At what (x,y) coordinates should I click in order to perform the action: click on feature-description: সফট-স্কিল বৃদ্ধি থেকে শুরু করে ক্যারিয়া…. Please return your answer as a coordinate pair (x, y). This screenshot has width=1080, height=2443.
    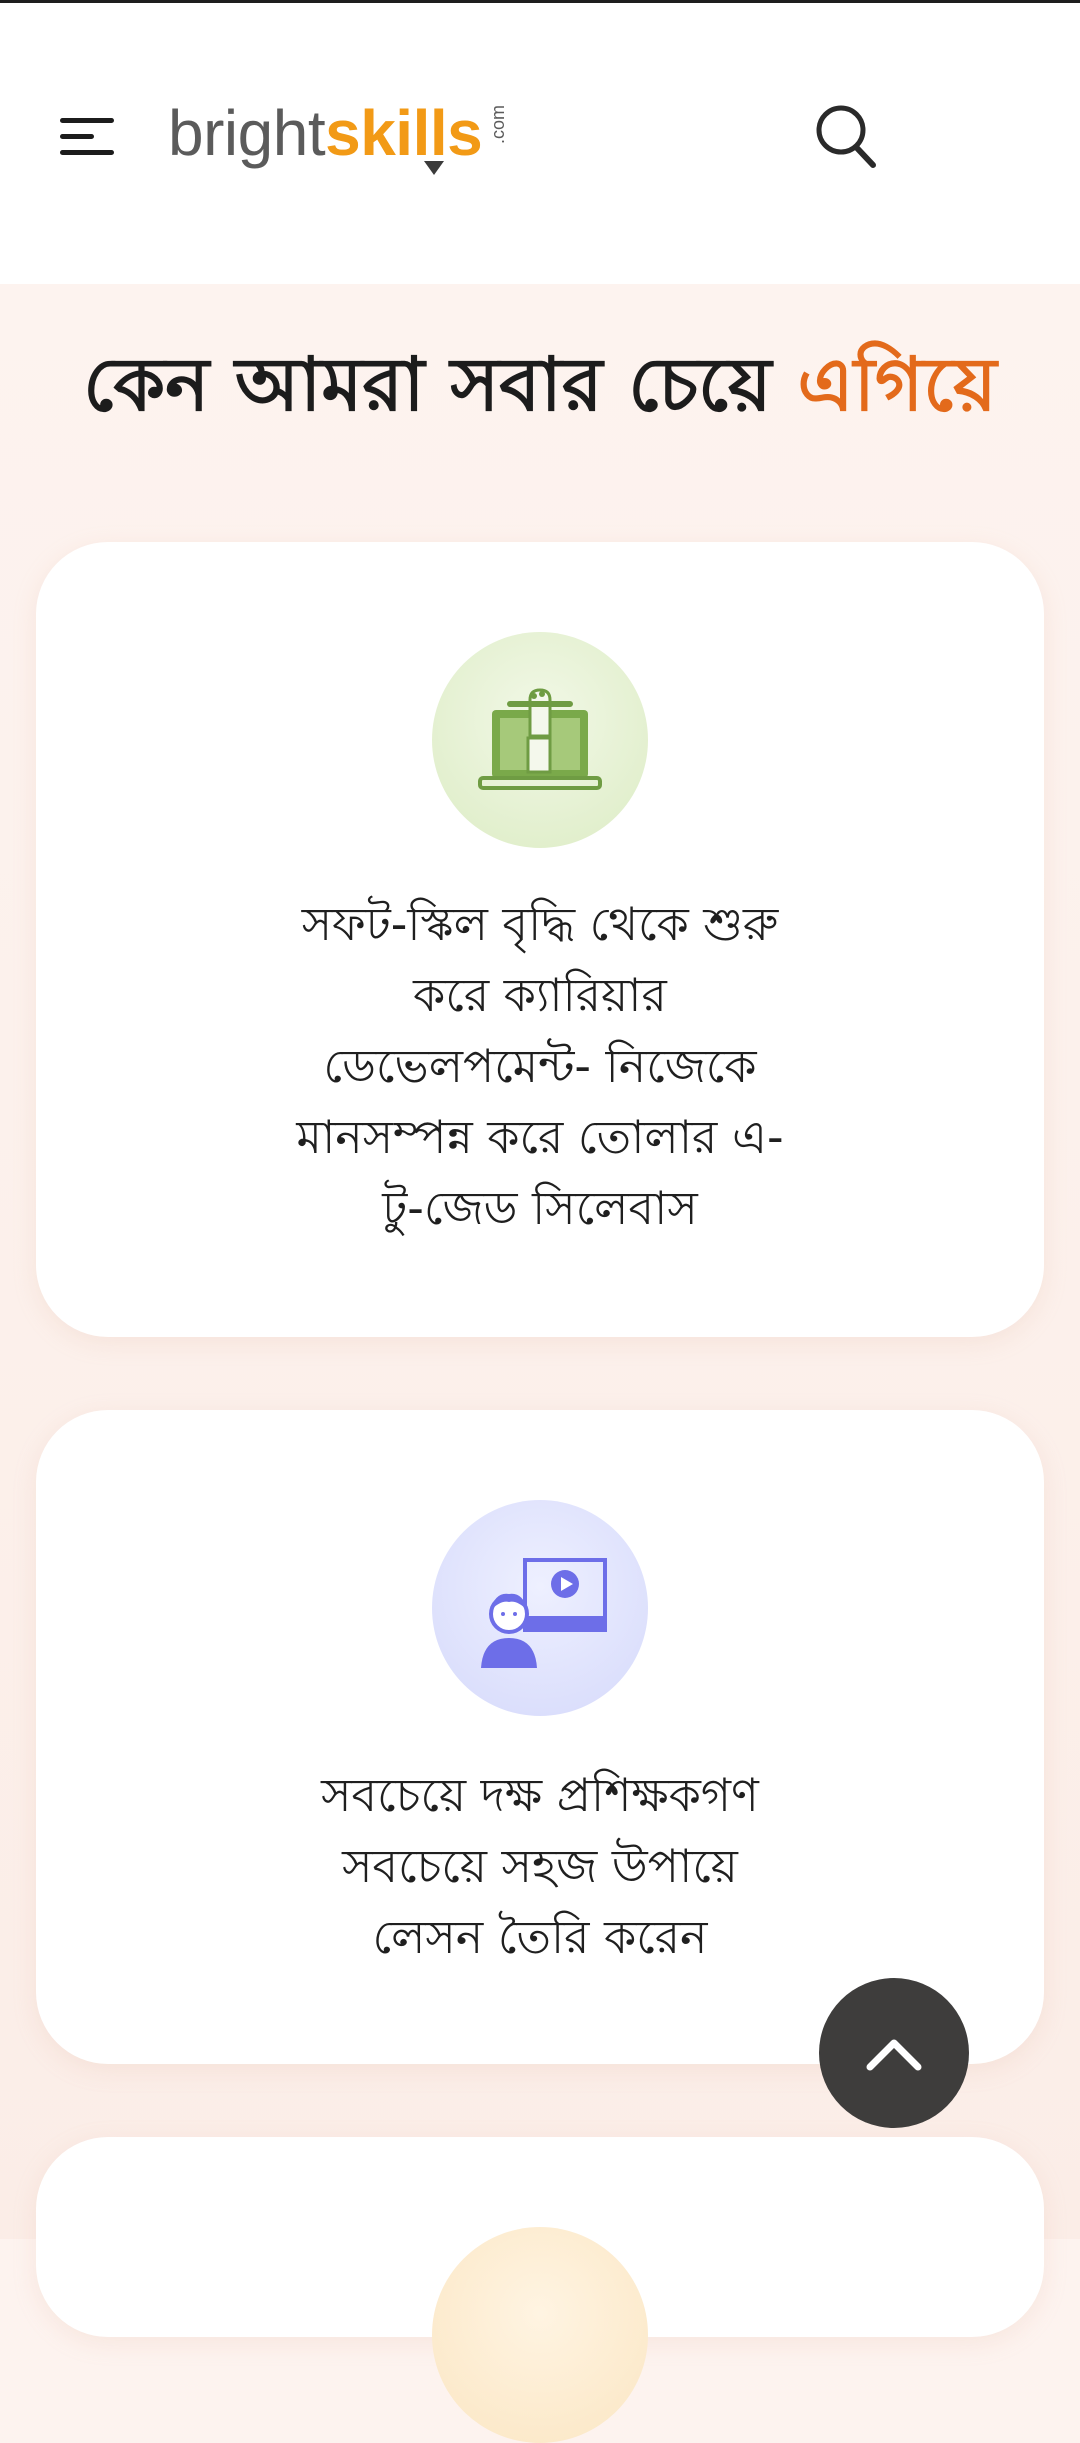
    Looking at the image, I should click on (540, 1066).